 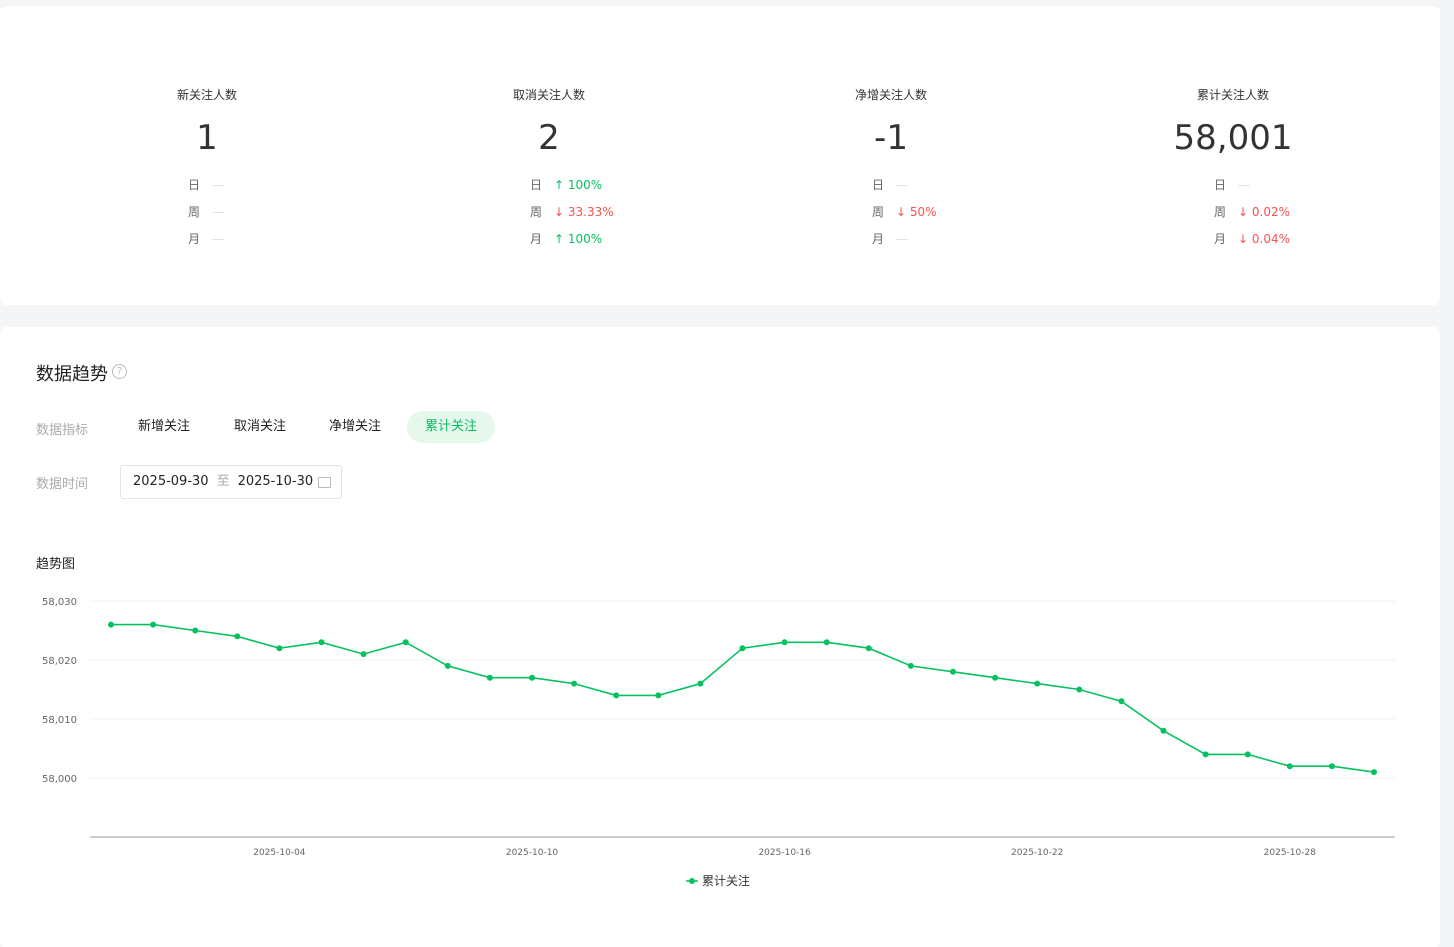 I want to click on x-tick-label: 2025-10-04, so click(x=279, y=853).